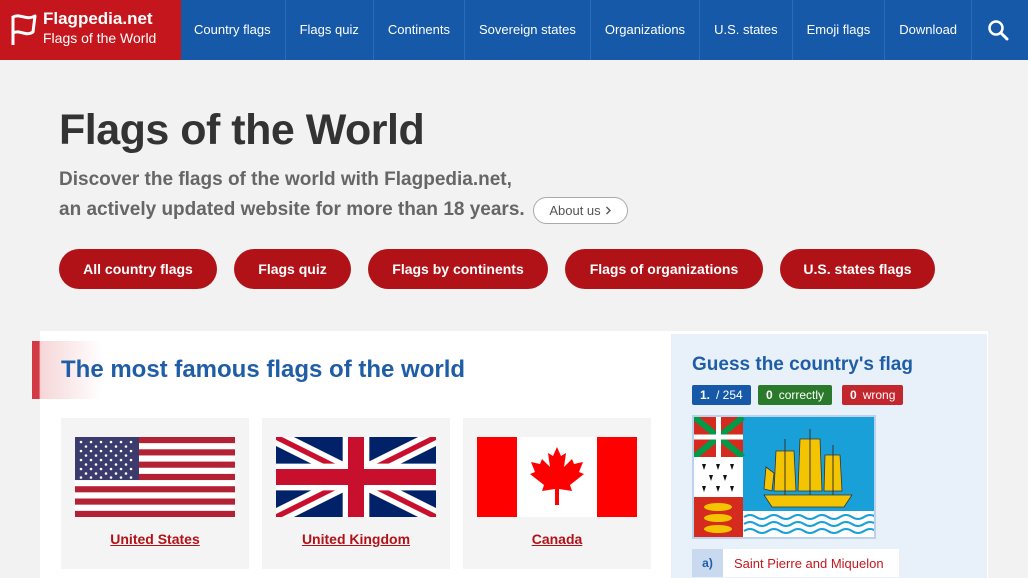 The width and height of the screenshot is (1028, 578). I want to click on quiz-flag-image-frame, so click(784, 476).